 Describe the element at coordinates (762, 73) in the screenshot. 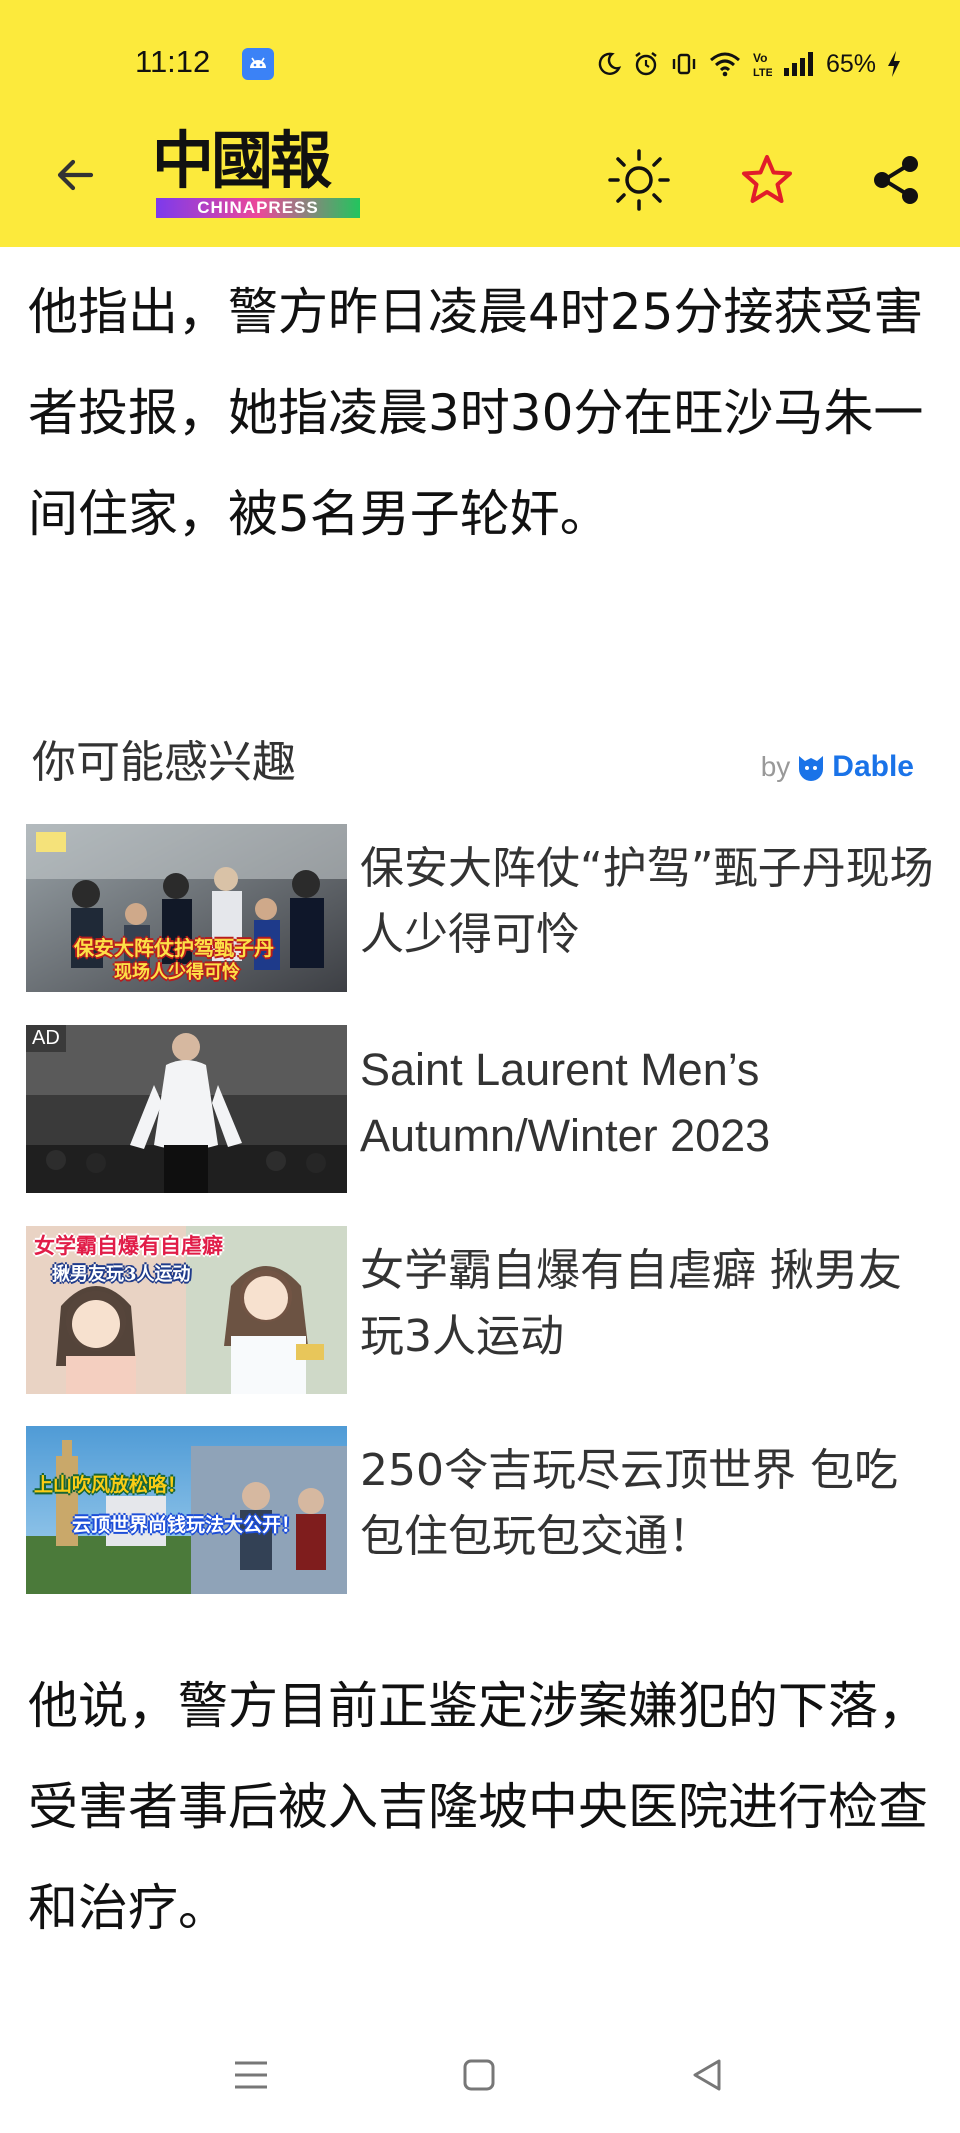

I see `svg-text: LTE` at that location.